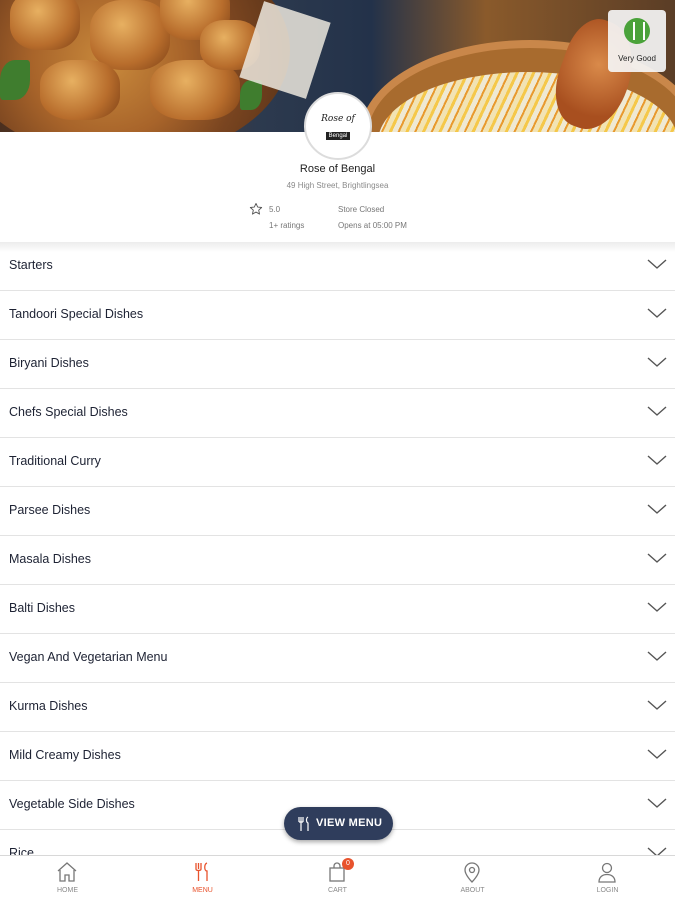  Describe the element at coordinates (349, 823) in the screenshot. I see `view-menu-label: VIEW MENU` at that location.